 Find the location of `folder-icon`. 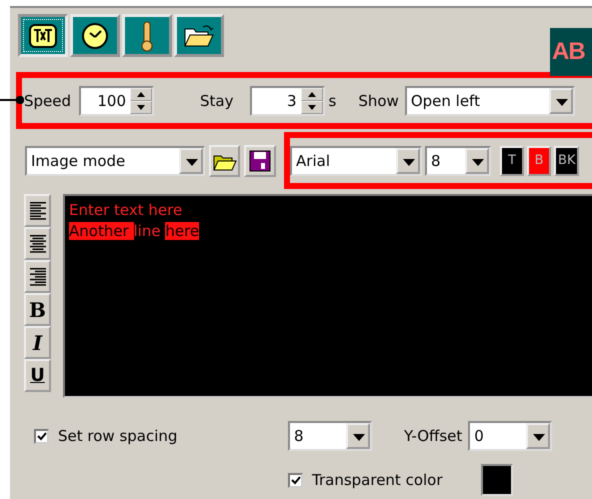

folder-icon is located at coordinates (199, 35).